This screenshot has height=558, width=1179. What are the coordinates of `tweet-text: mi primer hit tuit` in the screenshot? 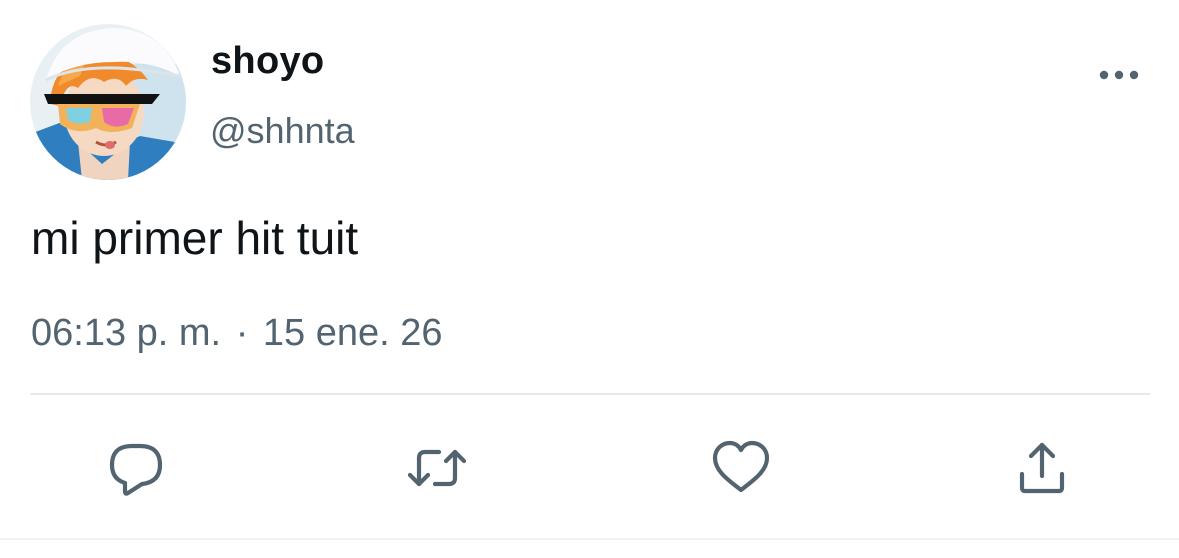 It's located at (195, 238).